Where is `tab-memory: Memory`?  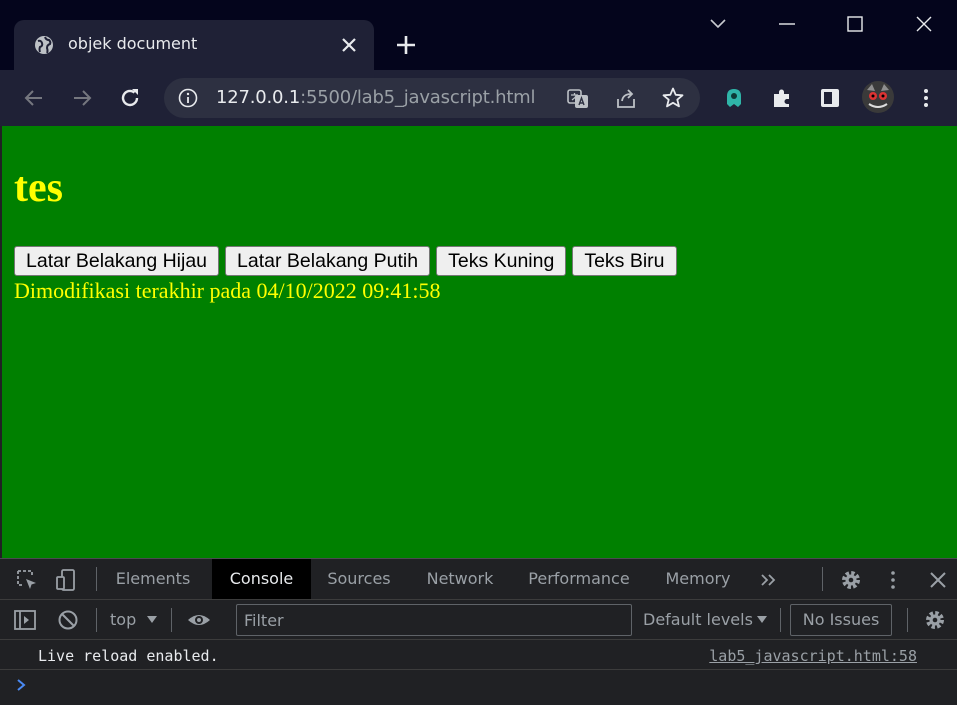
tab-memory: Memory is located at coordinates (698, 579).